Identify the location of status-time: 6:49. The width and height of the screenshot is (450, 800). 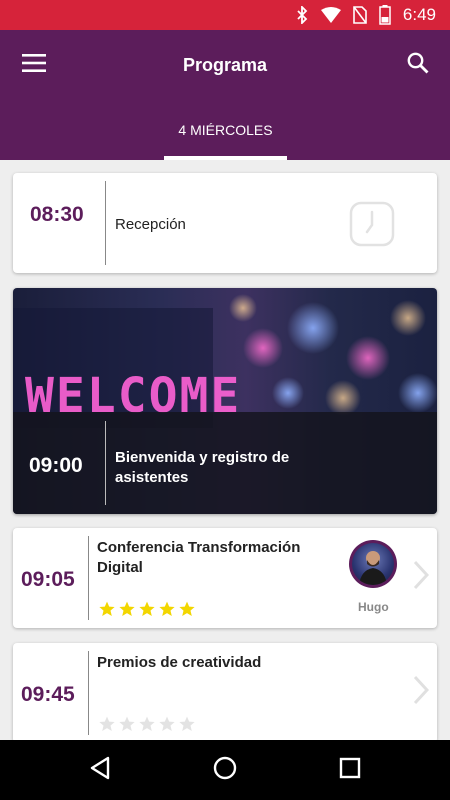
(419, 14).